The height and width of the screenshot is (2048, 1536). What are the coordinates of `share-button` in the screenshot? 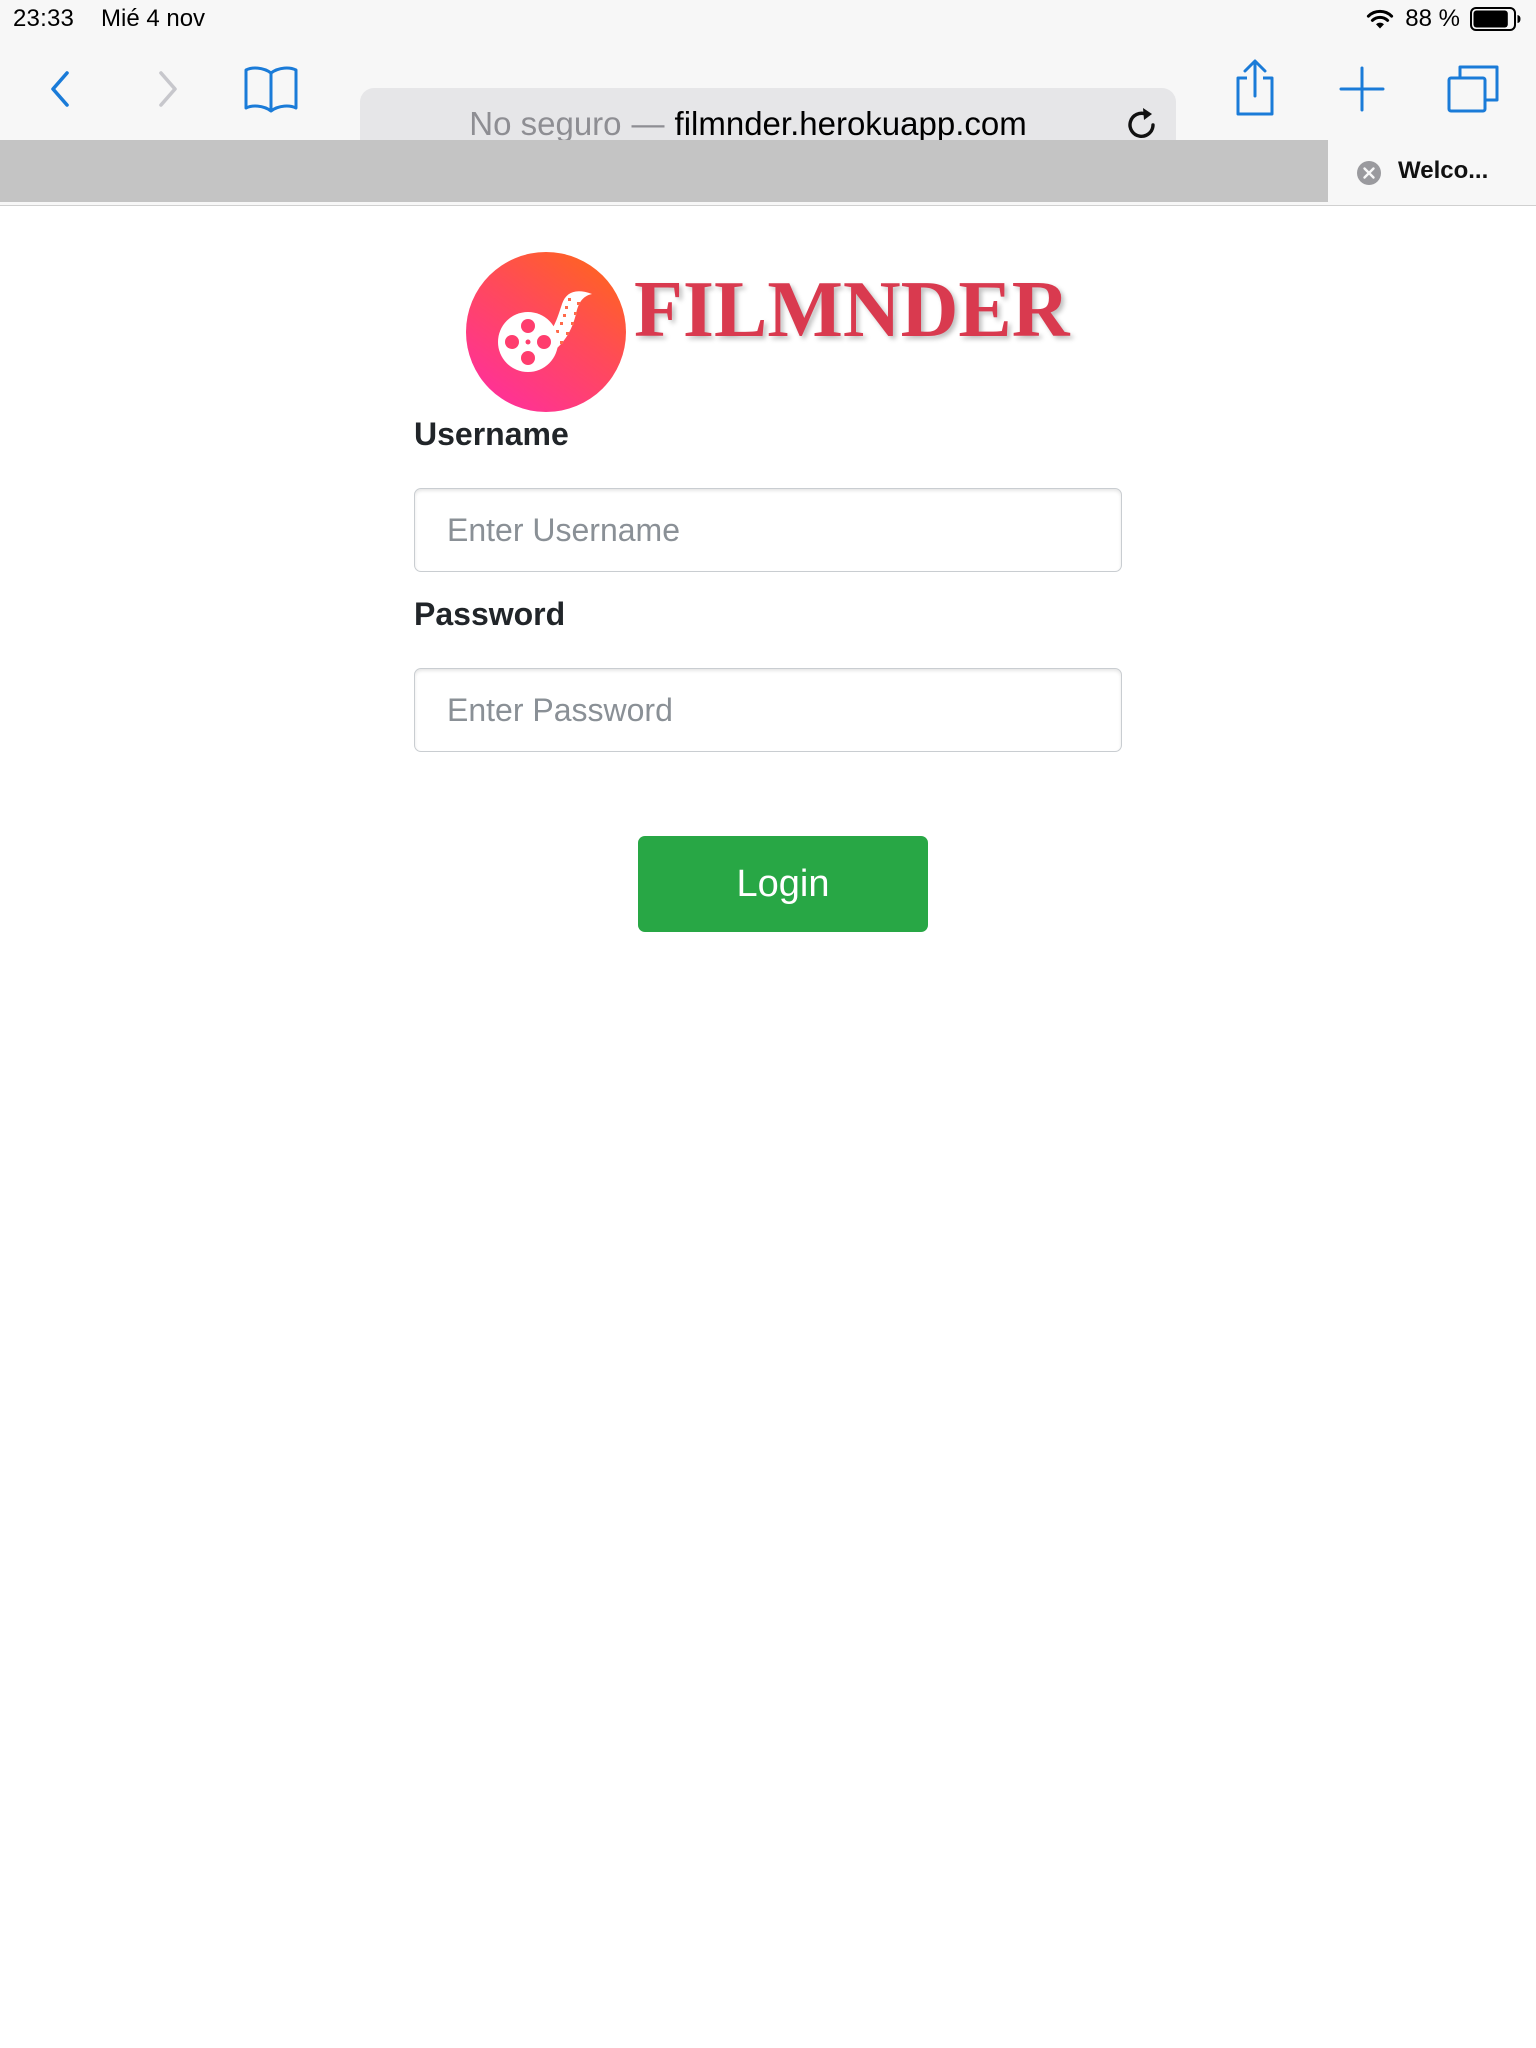 It's located at (1255, 88).